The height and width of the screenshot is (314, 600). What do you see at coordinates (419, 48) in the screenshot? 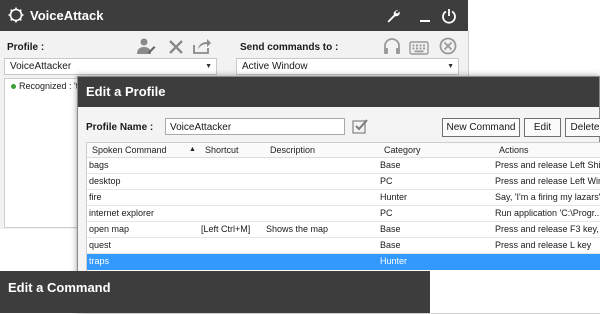
I see `keyboard-icon` at bounding box center [419, 48].